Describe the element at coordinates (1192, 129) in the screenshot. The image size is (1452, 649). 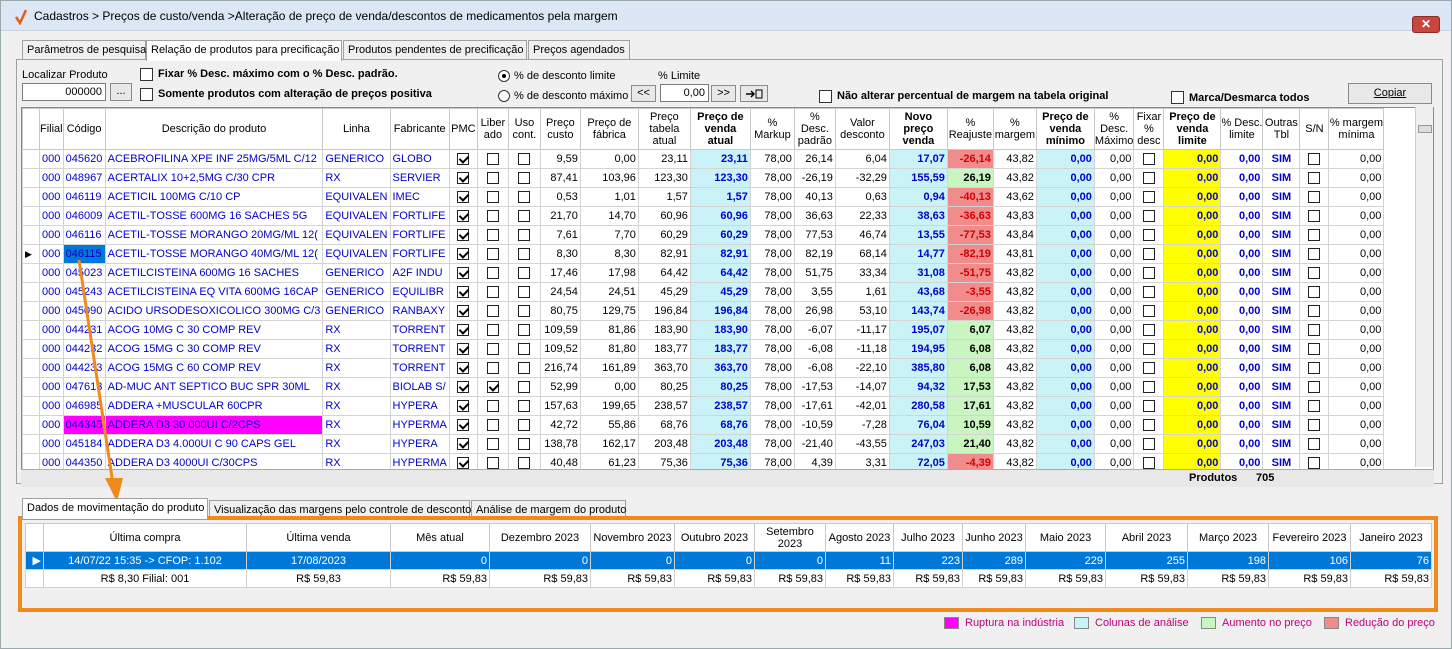
I see `col-header: Preço de venda limite` at that location.